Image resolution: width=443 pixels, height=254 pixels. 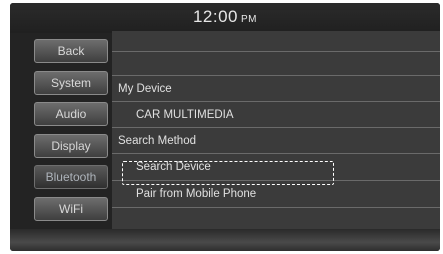 What do you see at coordinates (71, 177) in the screenshot?
I see `sidebar-item-bluetooth: Bluetooth` at bounding box center [71, 177].